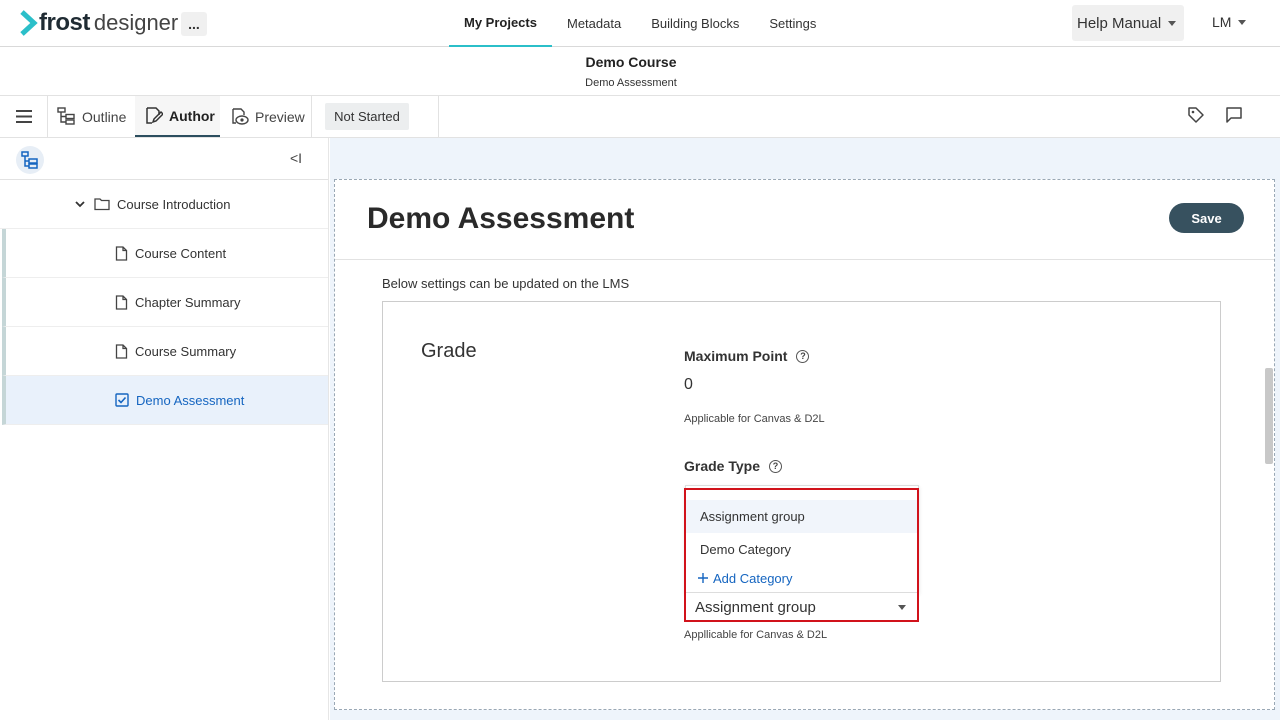 The width and height of the screenshot is (1280, 720). I want to click on nav-tab-metadata: Metadata, so click(594, 23).